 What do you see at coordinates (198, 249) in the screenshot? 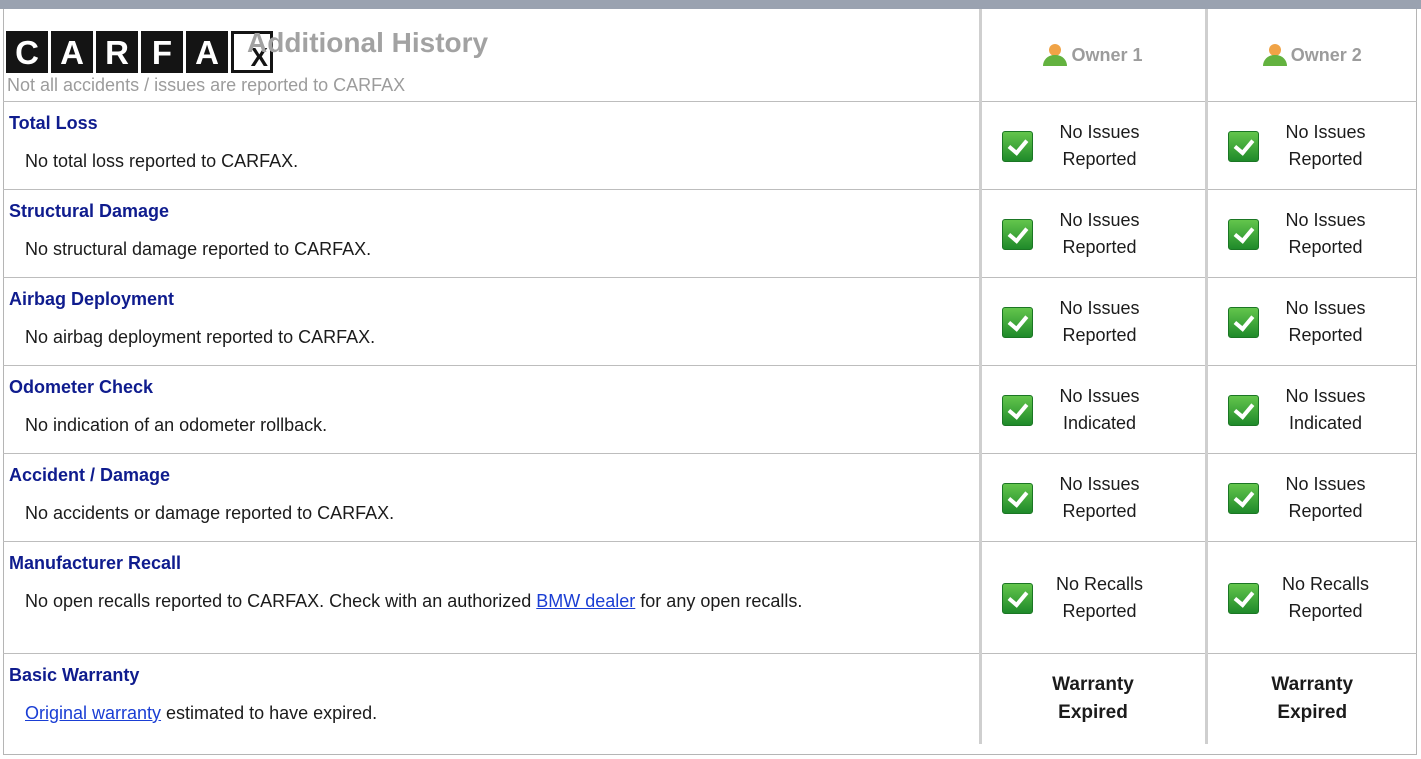
I see `row-description: No structural damage reported to CARFAX.` at bounding box center [198, 249].